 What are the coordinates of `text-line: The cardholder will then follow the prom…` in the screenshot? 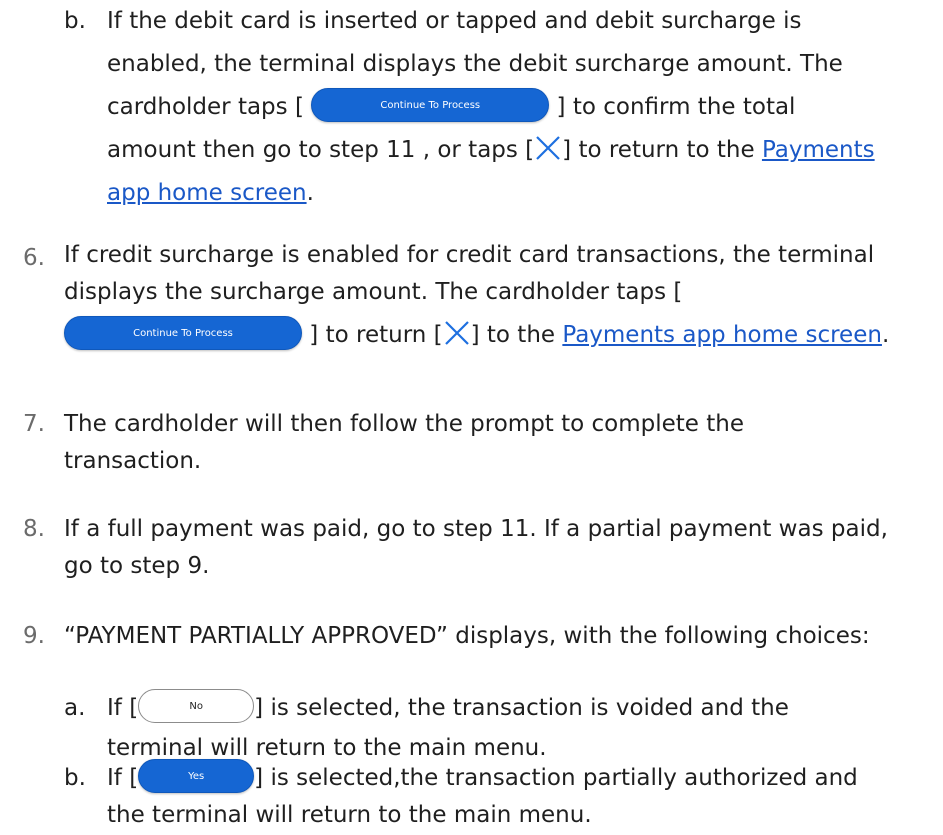 It's located at (404, 424).